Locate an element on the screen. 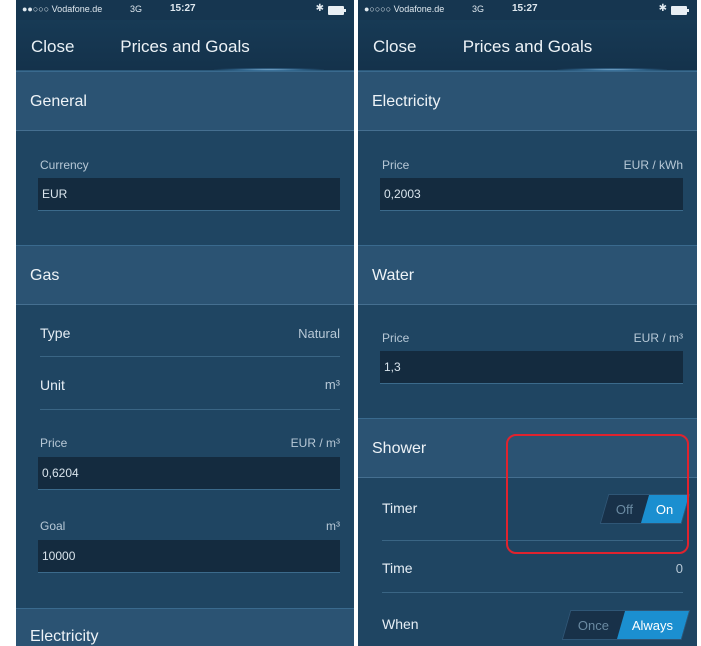 Image resolution: width=701 pixels, height=646 pixels. water-price-value: 1,3 is located at coordinates (392, 367).